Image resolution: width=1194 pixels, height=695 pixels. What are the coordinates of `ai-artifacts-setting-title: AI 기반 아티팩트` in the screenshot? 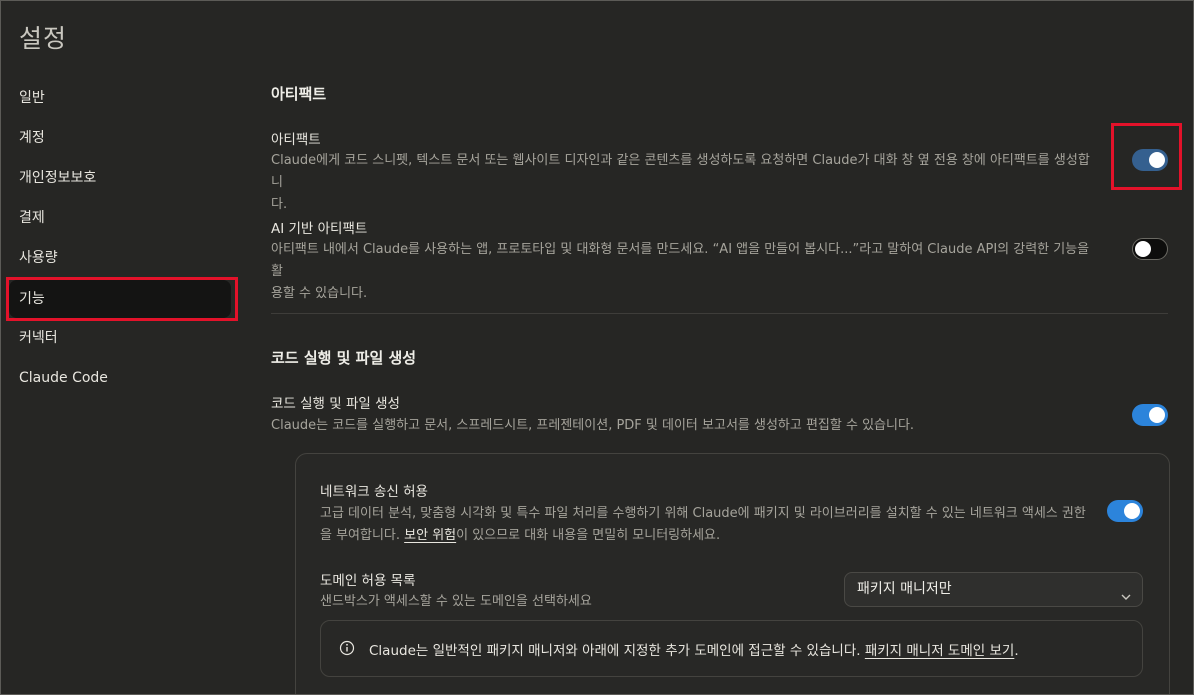 It's located at (319, 229).